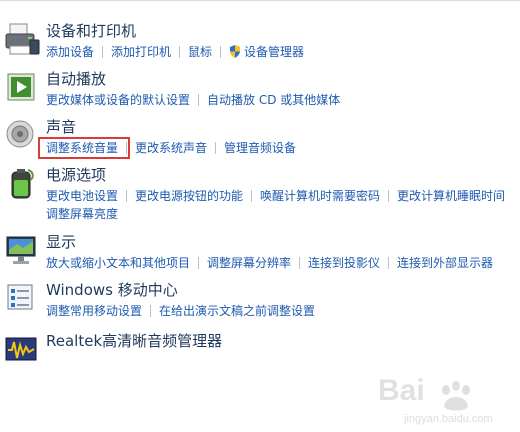 This screenshot has width=520, height=432. I want to click on link-connect-projector: 连接到投影仪, so click(344, 263).